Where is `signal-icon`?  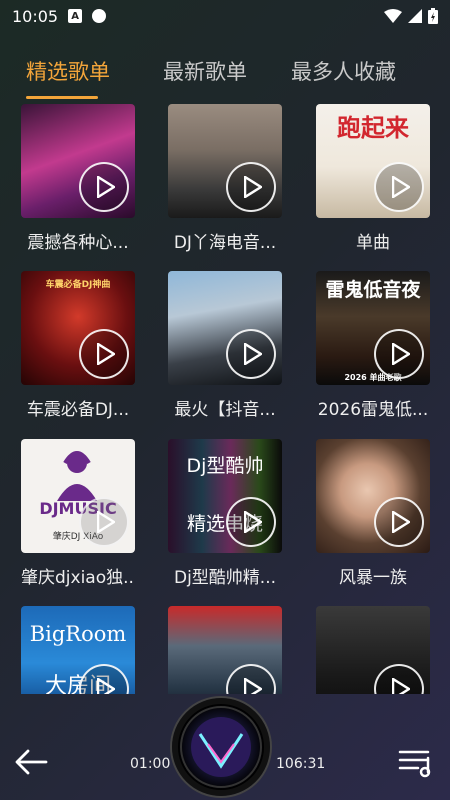 signal-icon is located at coordinates (415, 16).